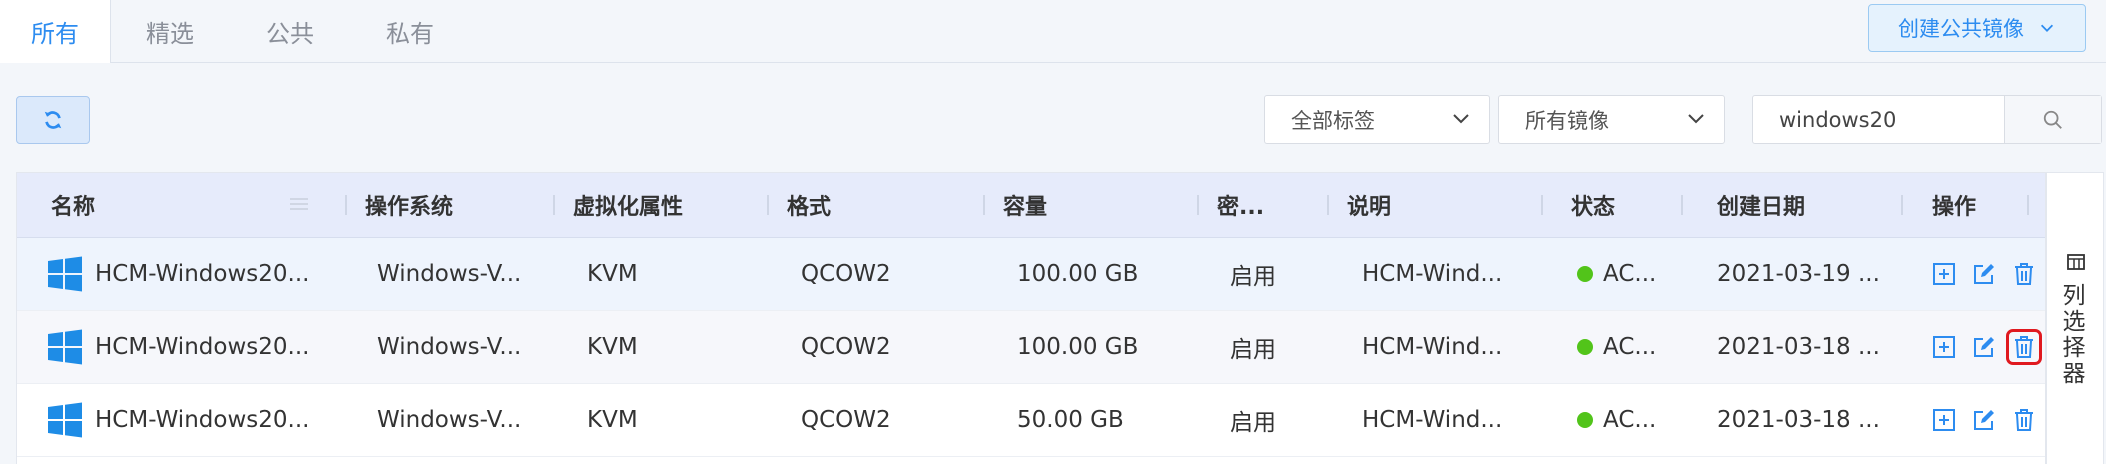 This screenshot has width=2106, height=464. What do you see at coordinates (1333, 120) in the screenshot?
I see `tag-filter-value: 全部标签` at bounding box center [1333, 120].